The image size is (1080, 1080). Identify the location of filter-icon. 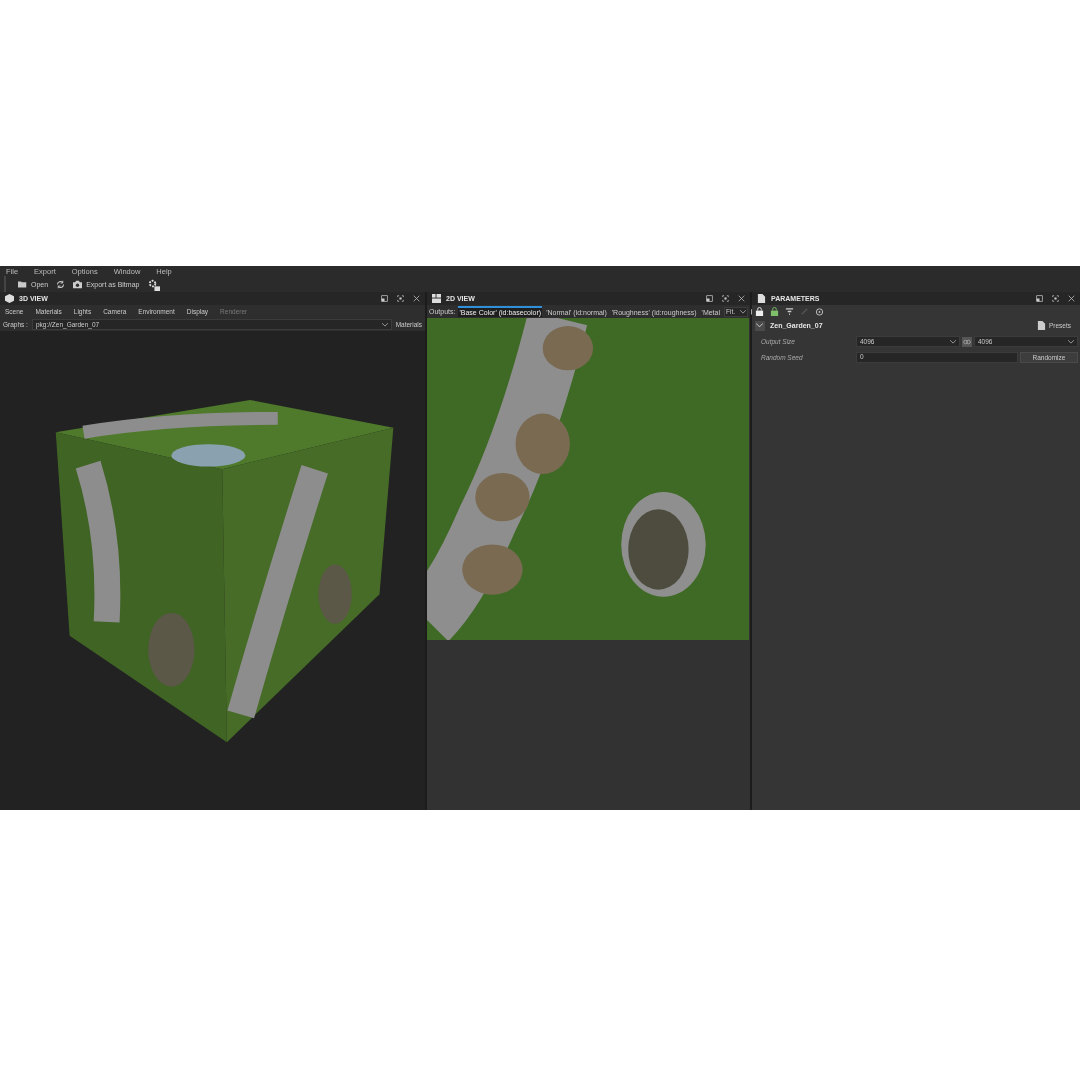
(789, 311).